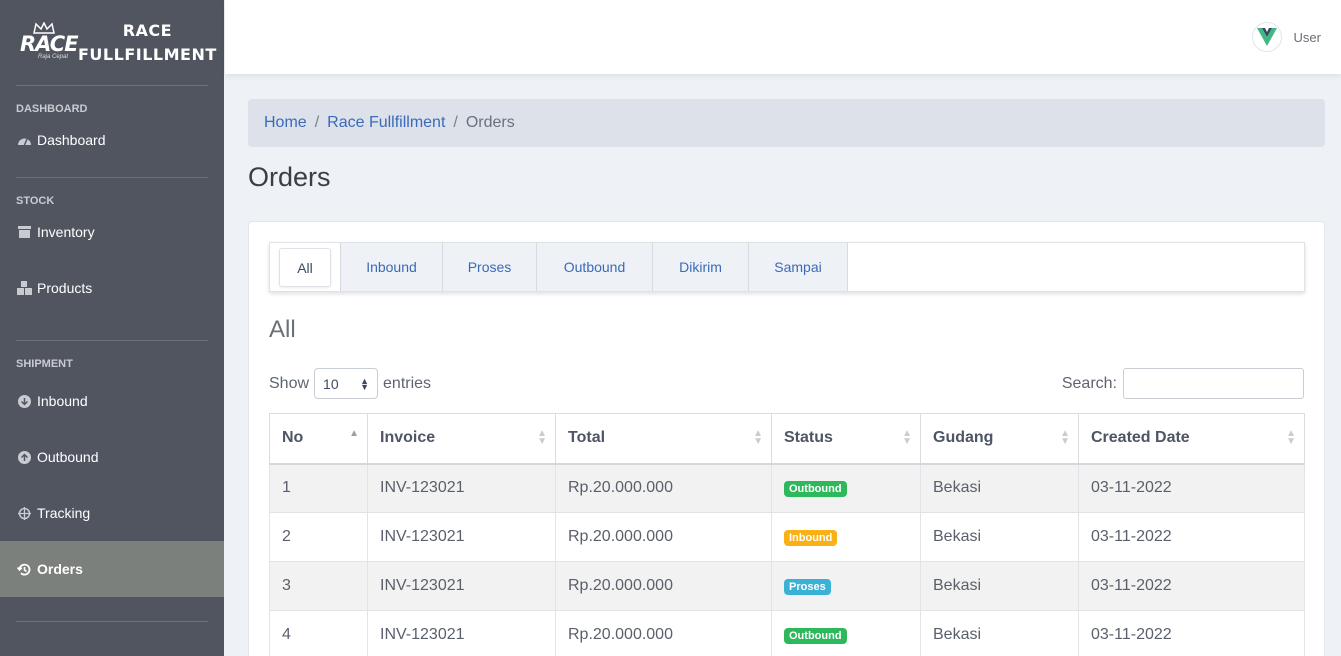 Image resolution: width=1341 pixels, height=656 pixels. Describe the element at coordinates (48, 42) in the screenshot. I see `race-logo: RACE Raja Cepat` at that location.